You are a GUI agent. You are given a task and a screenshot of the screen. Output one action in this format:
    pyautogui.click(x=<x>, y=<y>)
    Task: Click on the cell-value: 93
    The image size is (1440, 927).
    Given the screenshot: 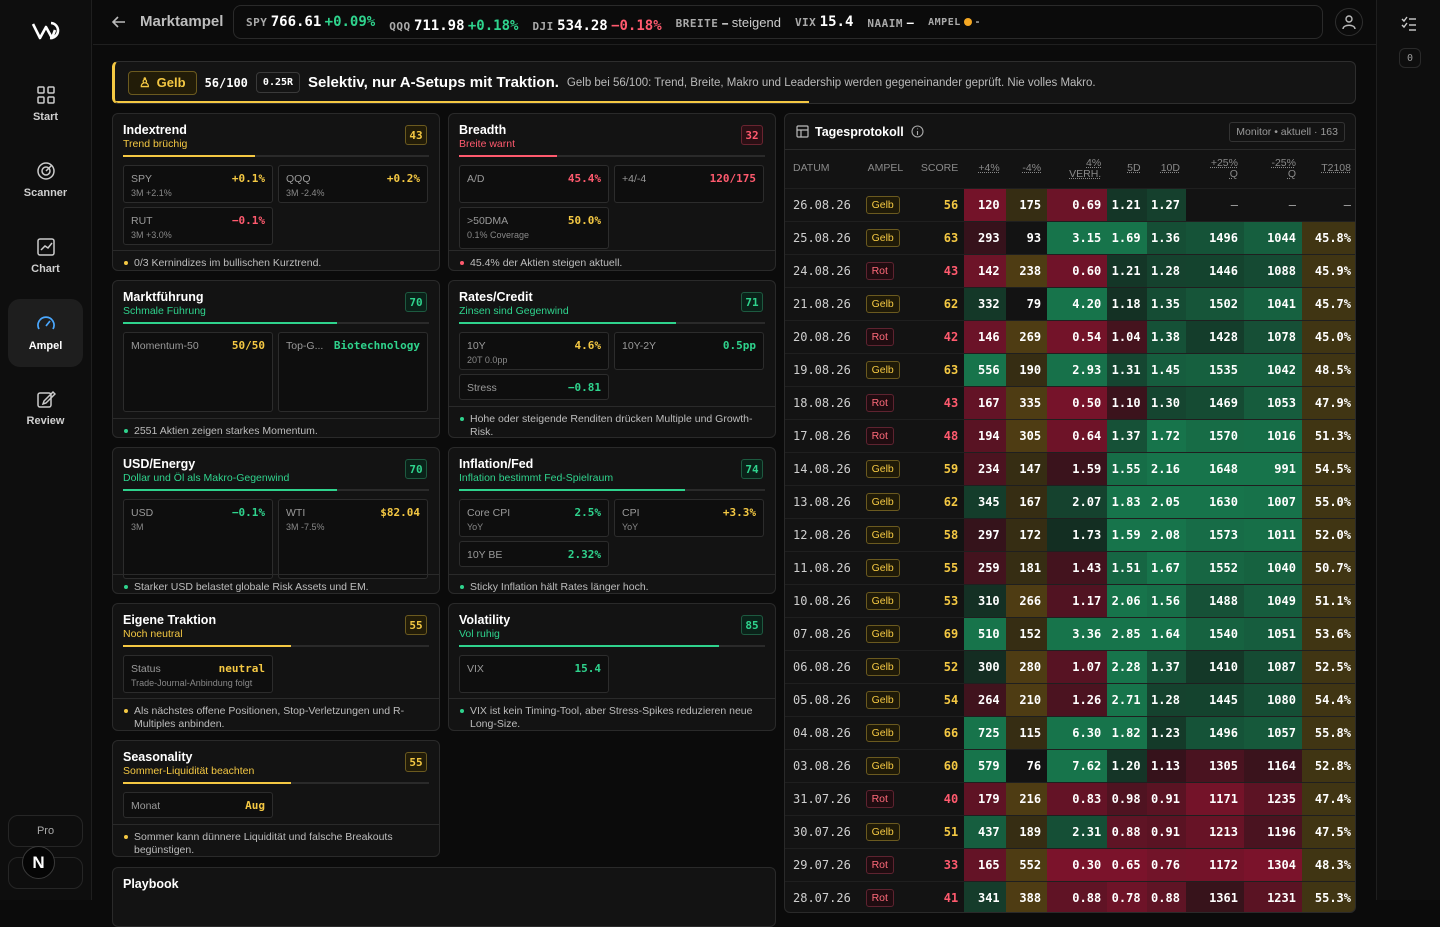 What is the action you would take?
    pyautogui.click(x=1026, y=237)
    